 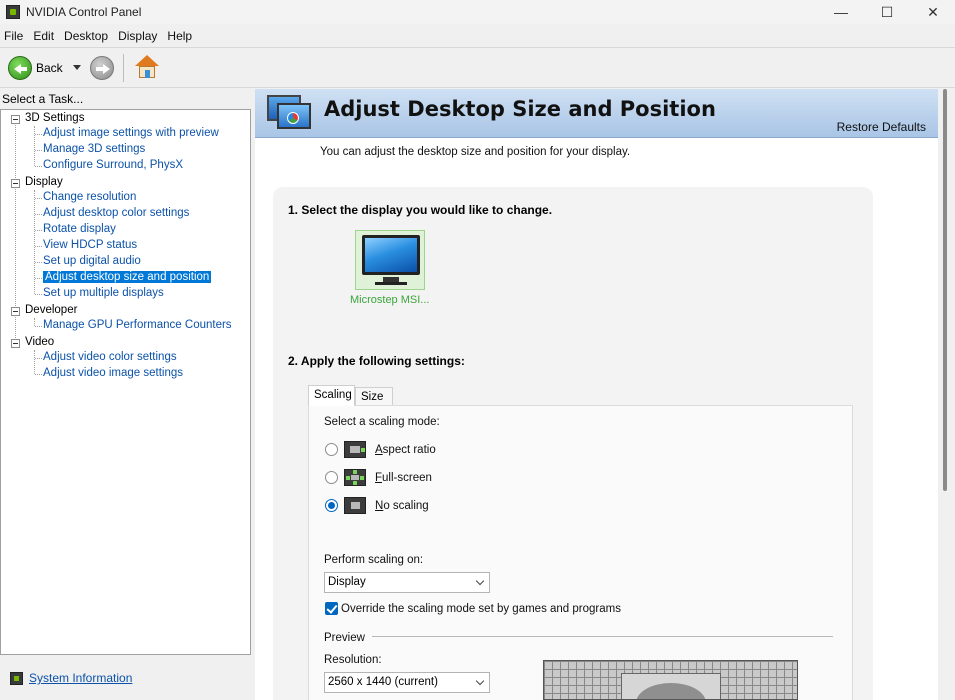 What do you see at coordinates (16, 678) in the screenshot?
I see `system-information-icon` at bounding box center [16, 678].